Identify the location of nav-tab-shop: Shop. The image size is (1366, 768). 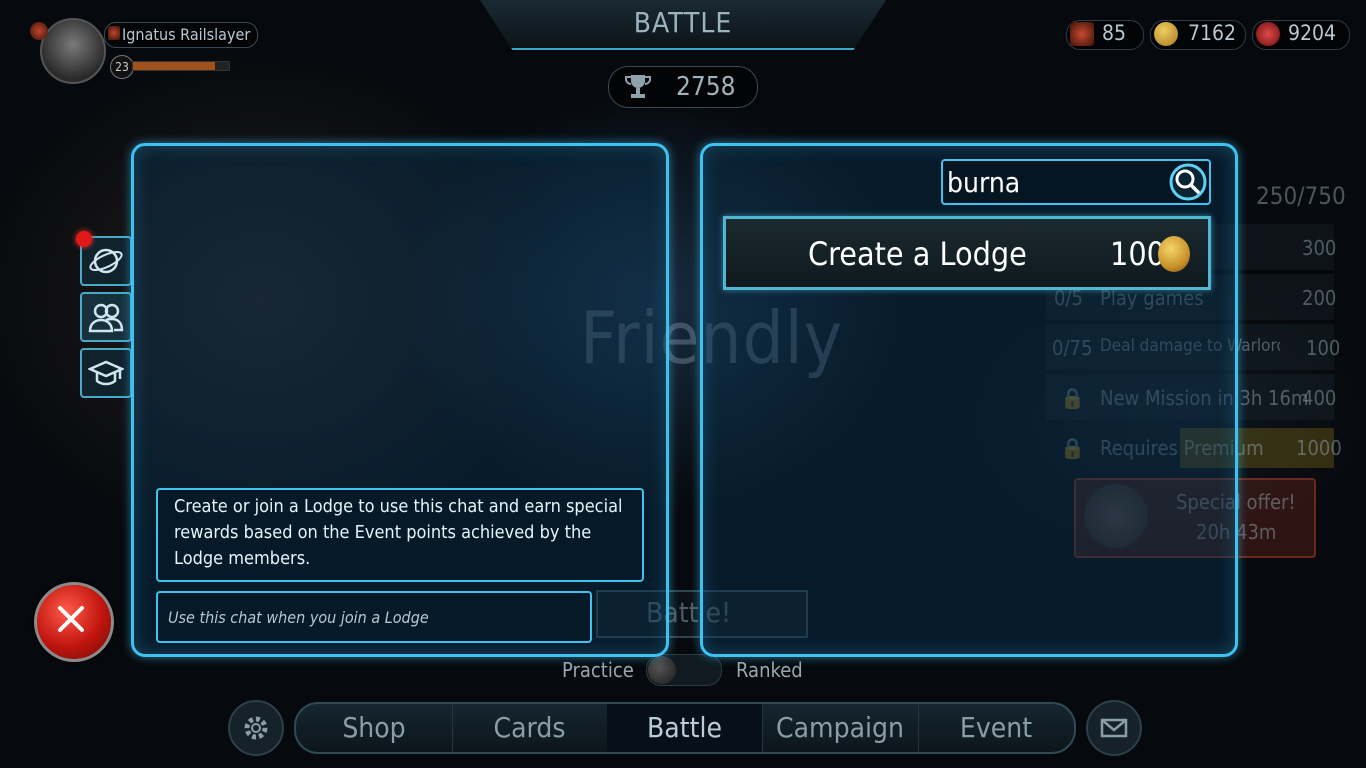
(374, 728).